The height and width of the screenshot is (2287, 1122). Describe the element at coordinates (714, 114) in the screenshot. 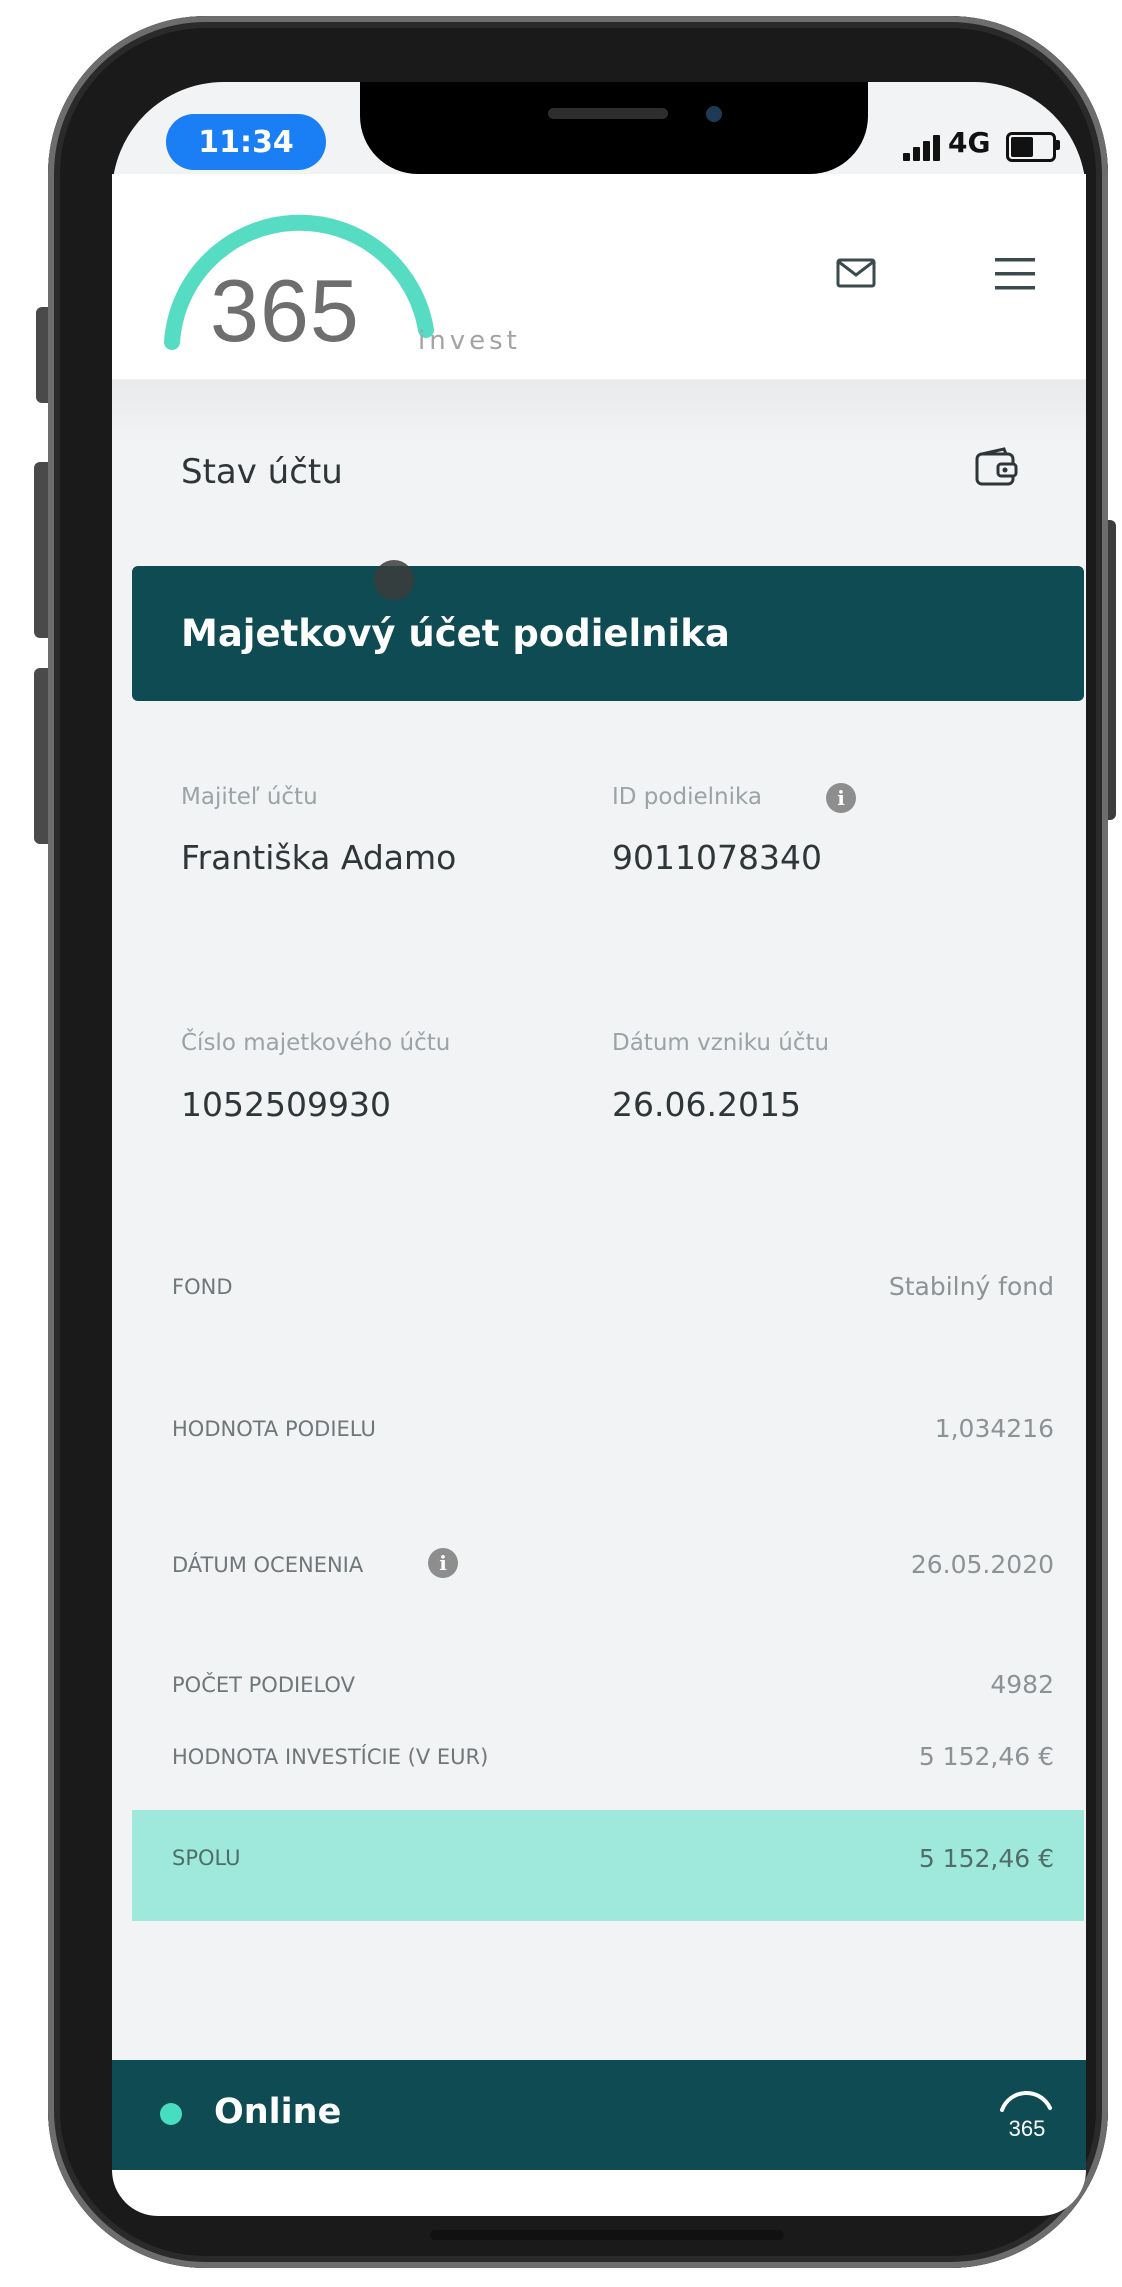

I see `front-camera` at that location.